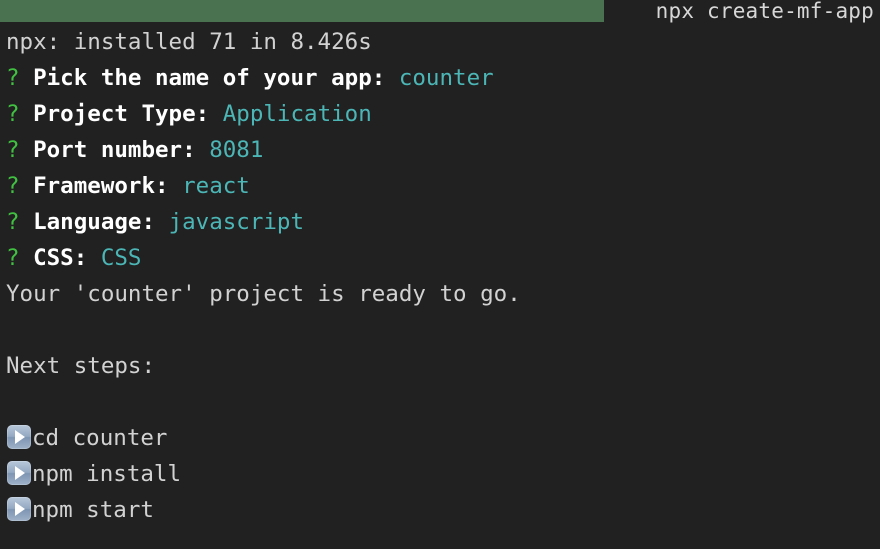 The height and width of the screenshot is (549, 880). What do you see at coordinates (446, 78) in the screenshot?
I see `prompt-answer-app-name: counter` at bounding box center [446, 78].